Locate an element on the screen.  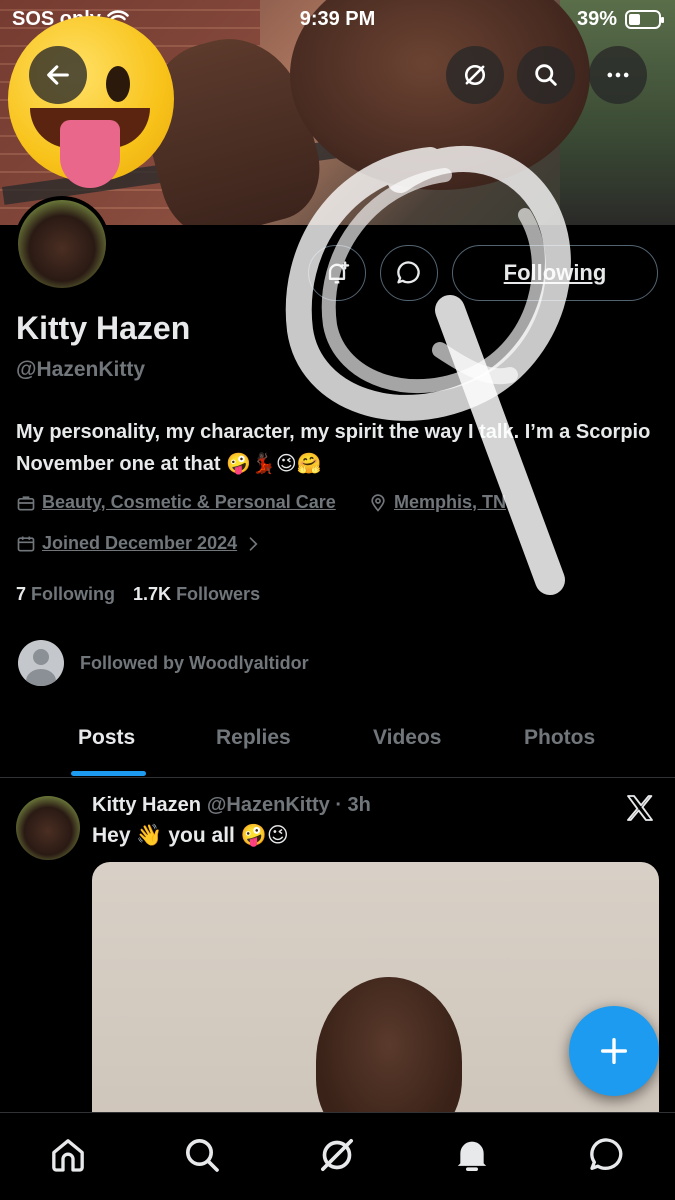
post-header: Kitty Hazen @HazenKitty · 3h is located at coordinates (231, 805).